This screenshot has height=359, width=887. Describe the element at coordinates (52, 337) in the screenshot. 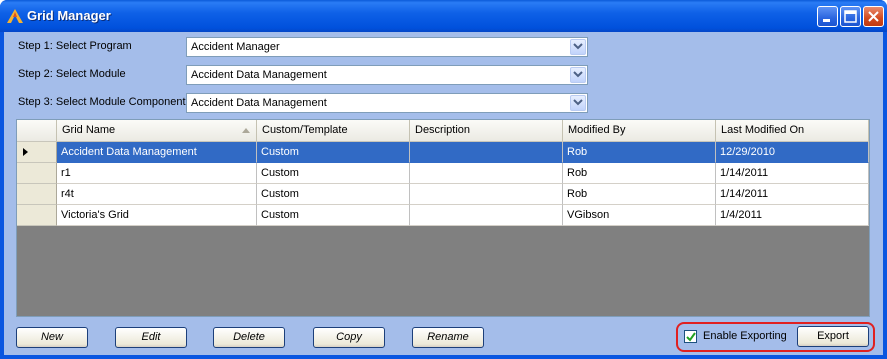

I see `new-button: New` at that location.